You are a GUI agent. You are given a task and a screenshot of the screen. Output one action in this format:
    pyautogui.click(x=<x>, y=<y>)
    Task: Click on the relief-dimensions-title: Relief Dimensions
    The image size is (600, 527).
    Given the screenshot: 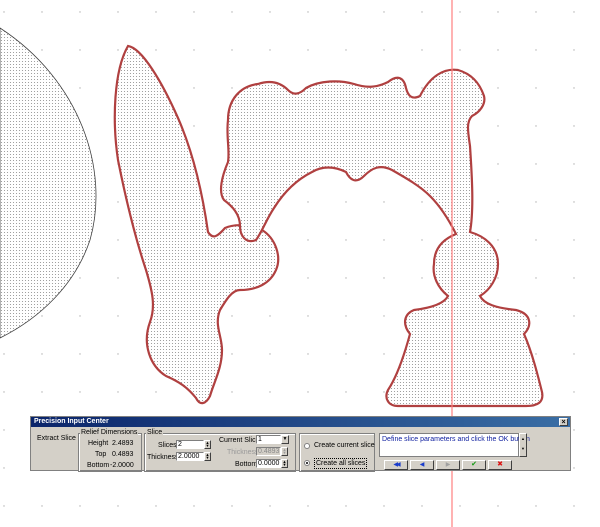 What is the action you would take?
    pyautogui.click(x=109, y=433)
    